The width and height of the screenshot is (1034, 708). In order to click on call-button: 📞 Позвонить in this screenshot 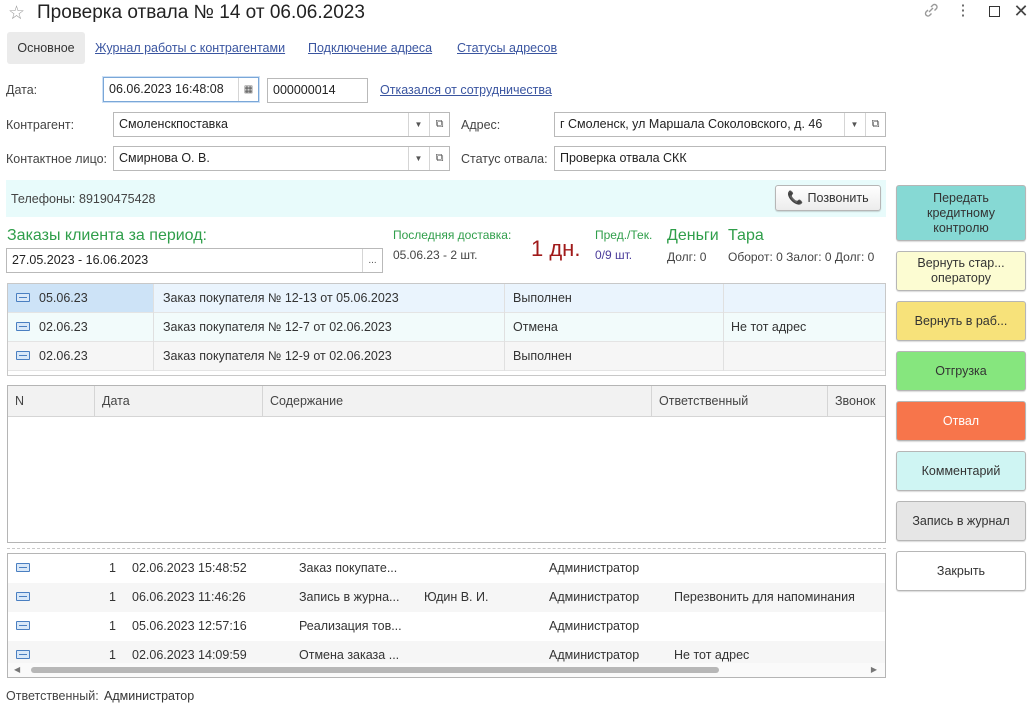, I will do `click(828, 198)`.